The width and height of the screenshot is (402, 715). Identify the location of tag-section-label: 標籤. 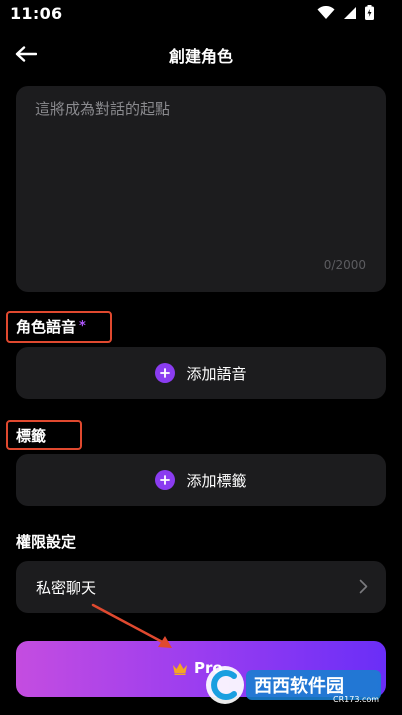
(31, 436).